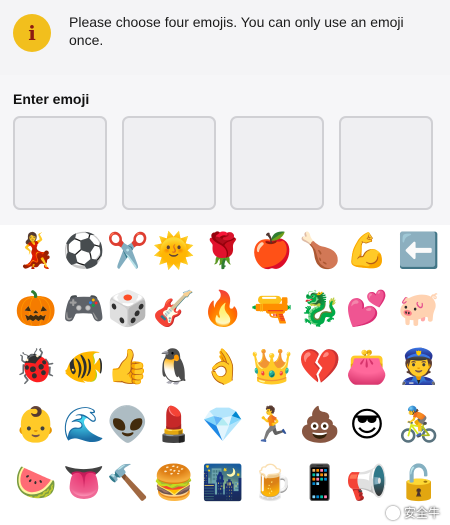 The width and height of the screenshot is (450, 525). Describe the element at coordinates (367, 309) in the screenshot. I see `emoji-key: 💕` at that location.